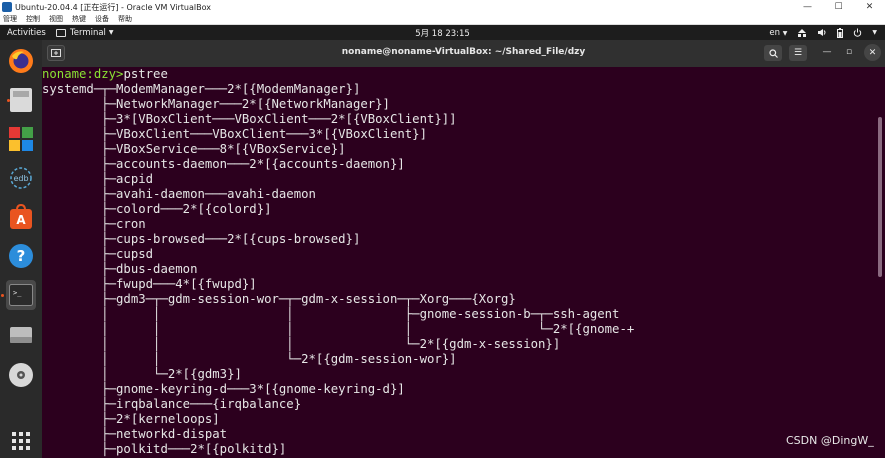 This screenshot has height=458, width=885. I want to click on vbox-menubar: 管理 控制 视图 热键 设备 帮助, so click(442, 19).